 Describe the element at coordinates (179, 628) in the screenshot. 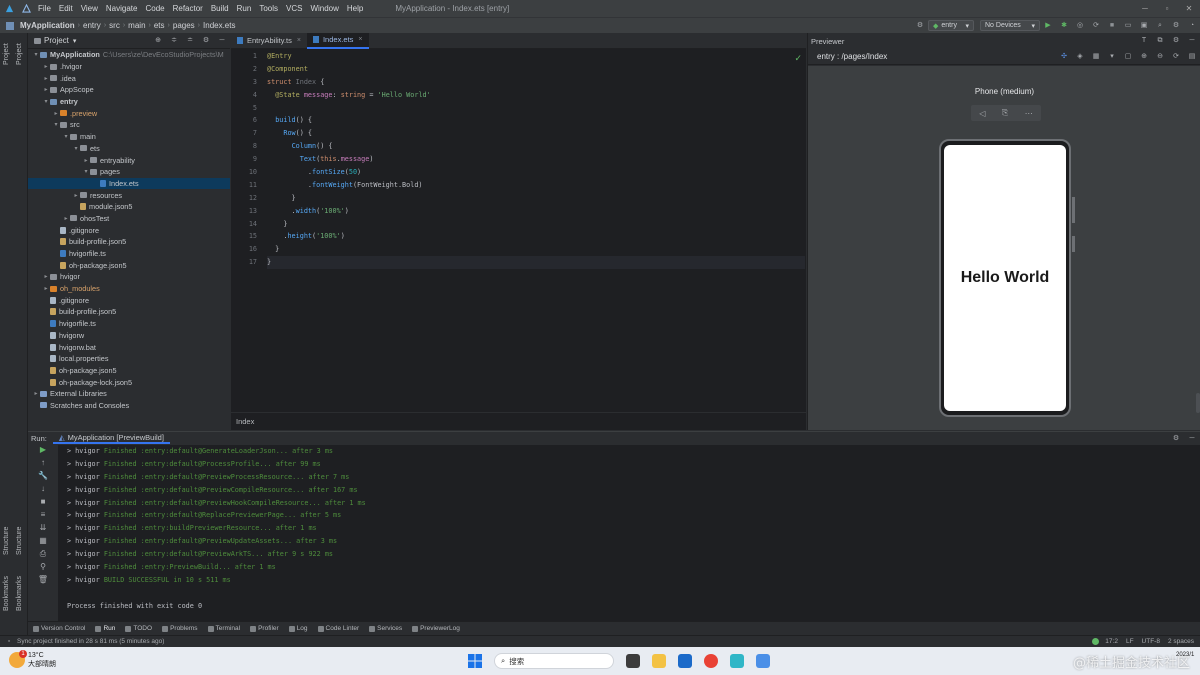

I see `tool-tab-problems: Problems` at that location.